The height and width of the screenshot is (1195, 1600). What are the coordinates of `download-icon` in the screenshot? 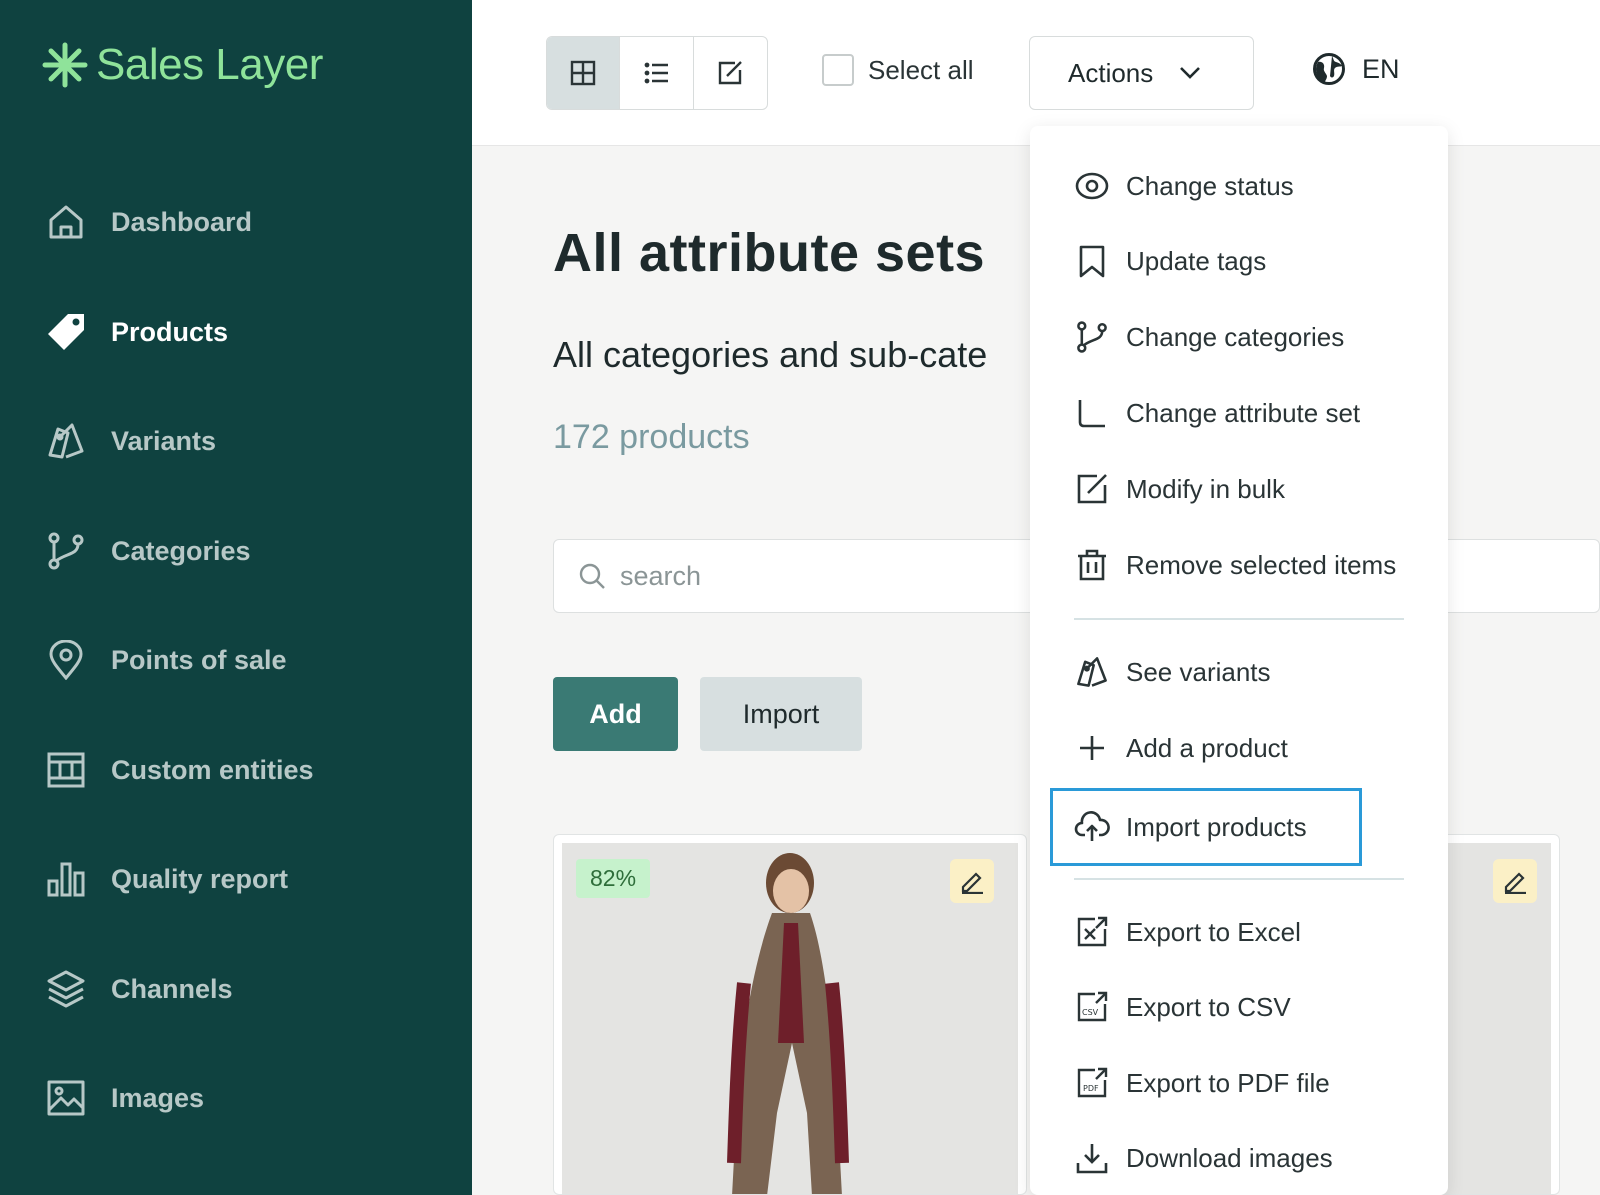 It's located at (1092, 1158).